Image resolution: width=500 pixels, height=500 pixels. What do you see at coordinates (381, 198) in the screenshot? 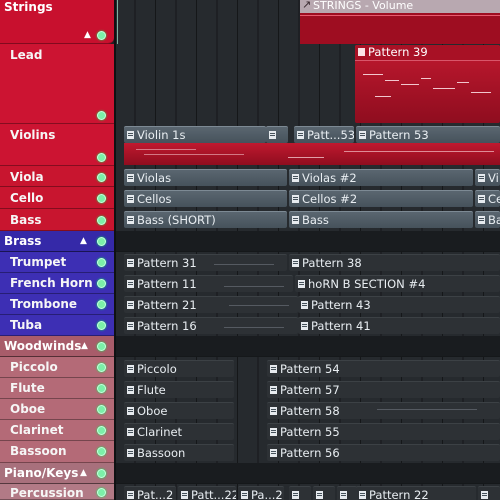
I see `clip-cello-cellos-2: Cellos #2` at bounding box center [381, 198].